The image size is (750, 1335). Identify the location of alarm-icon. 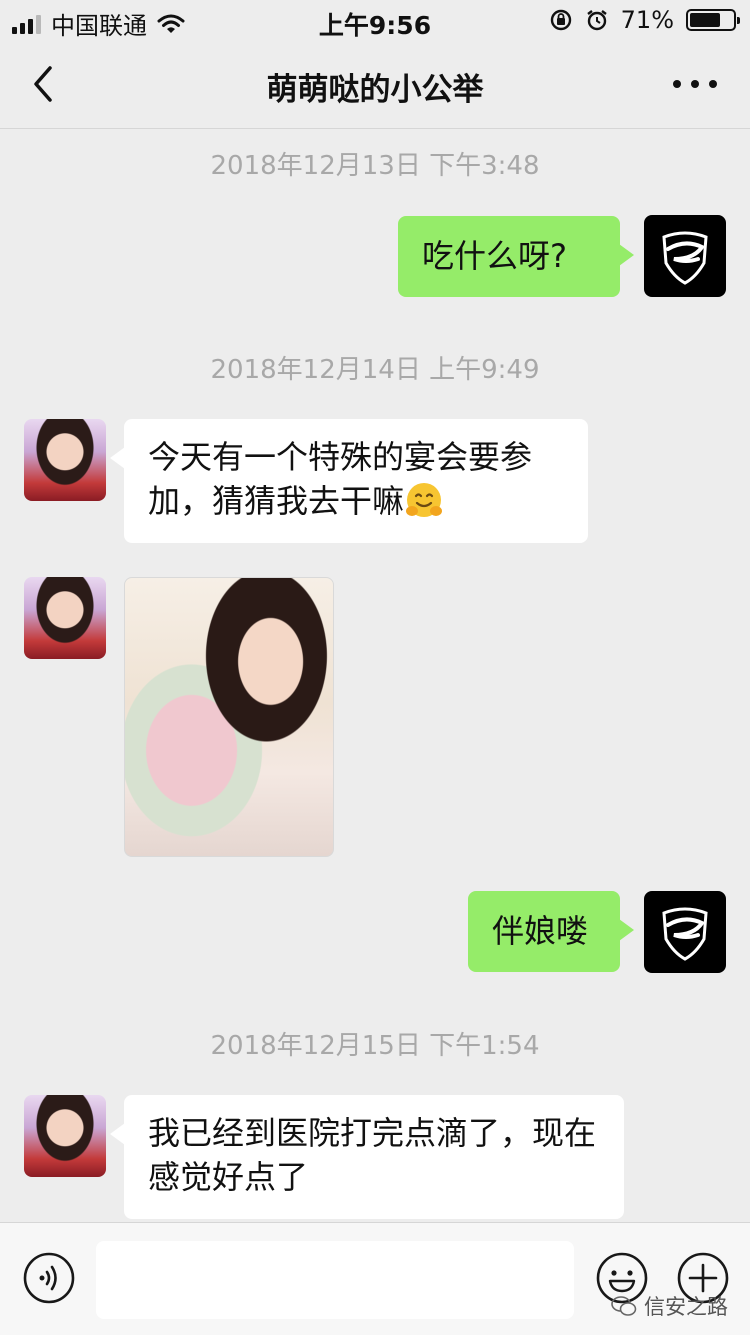
(596, 20).